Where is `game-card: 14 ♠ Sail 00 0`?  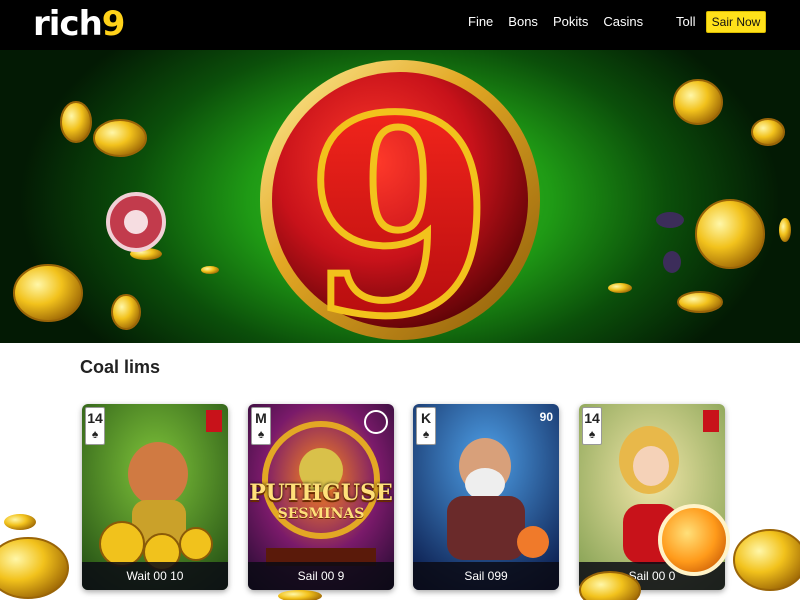
game-card: 14 ♠ Sail 00 0 is located at coordinates (652, 497).